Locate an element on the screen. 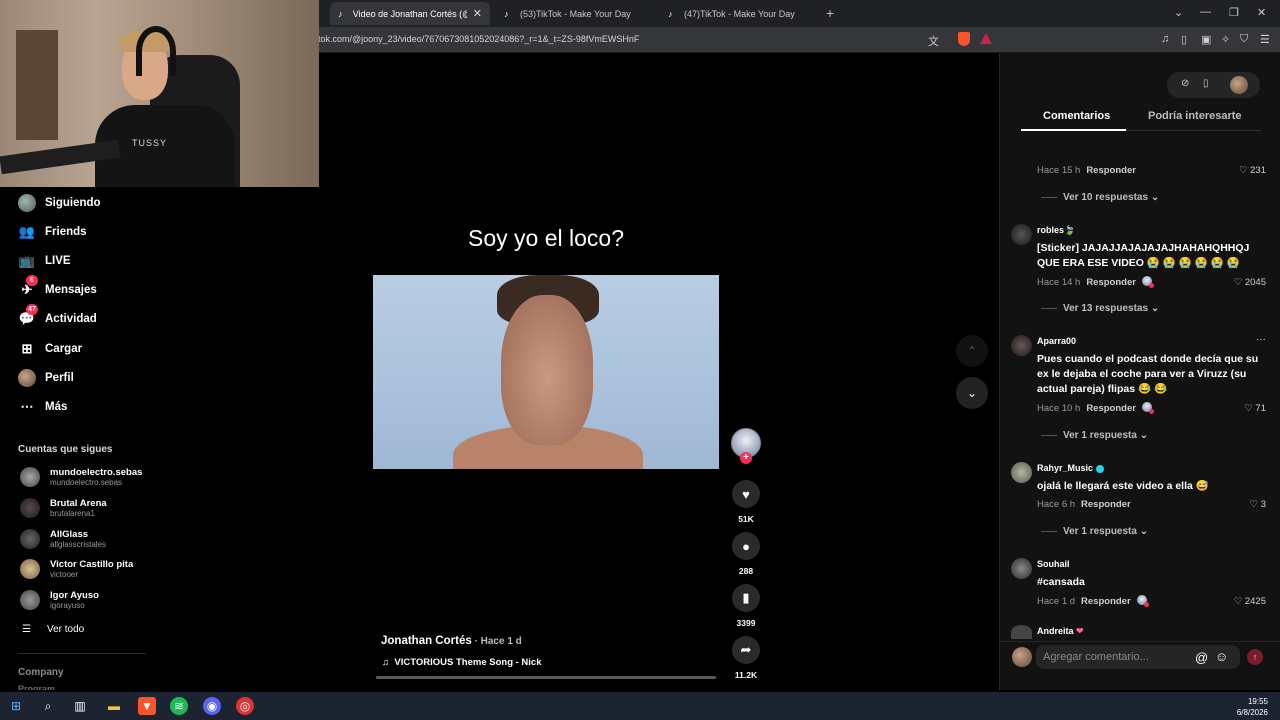 The image size is (1280, 720). comment-like: ♡ 2425 is located at coordinates (1250, 601).